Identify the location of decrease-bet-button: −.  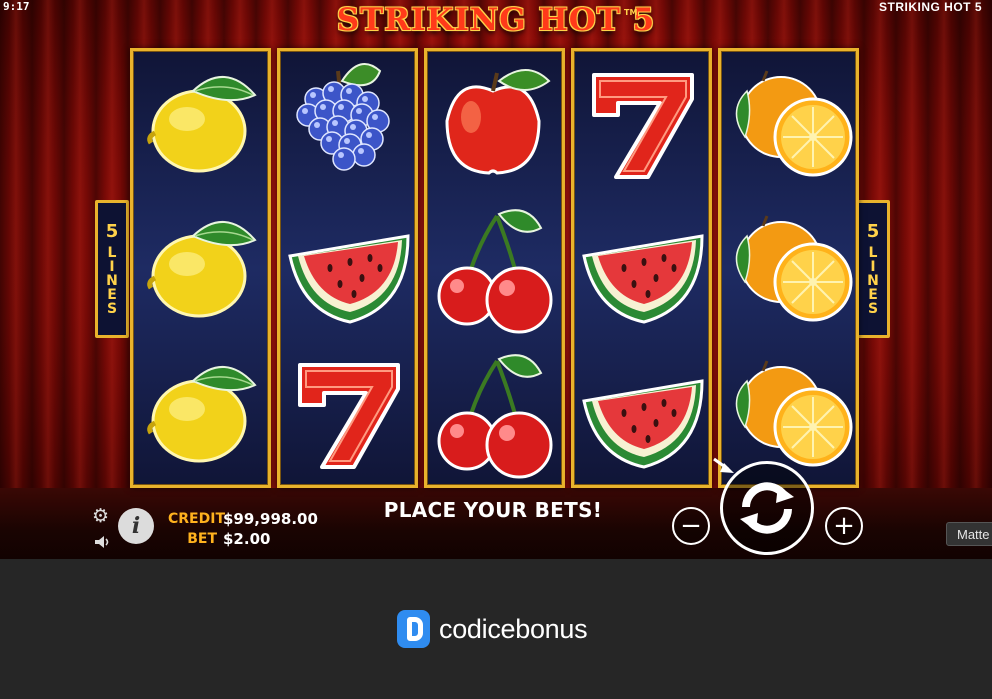
(691, 526).